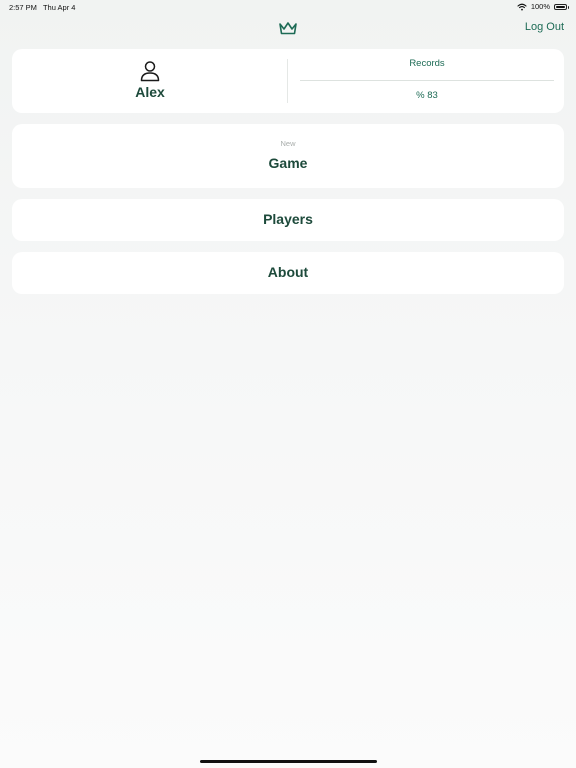 Image resolution: width=576 pixels, height=768 pixels. Describe the element at coordinates (150, 92) in the screenshot. I see `profile-name: Alex` at that location.